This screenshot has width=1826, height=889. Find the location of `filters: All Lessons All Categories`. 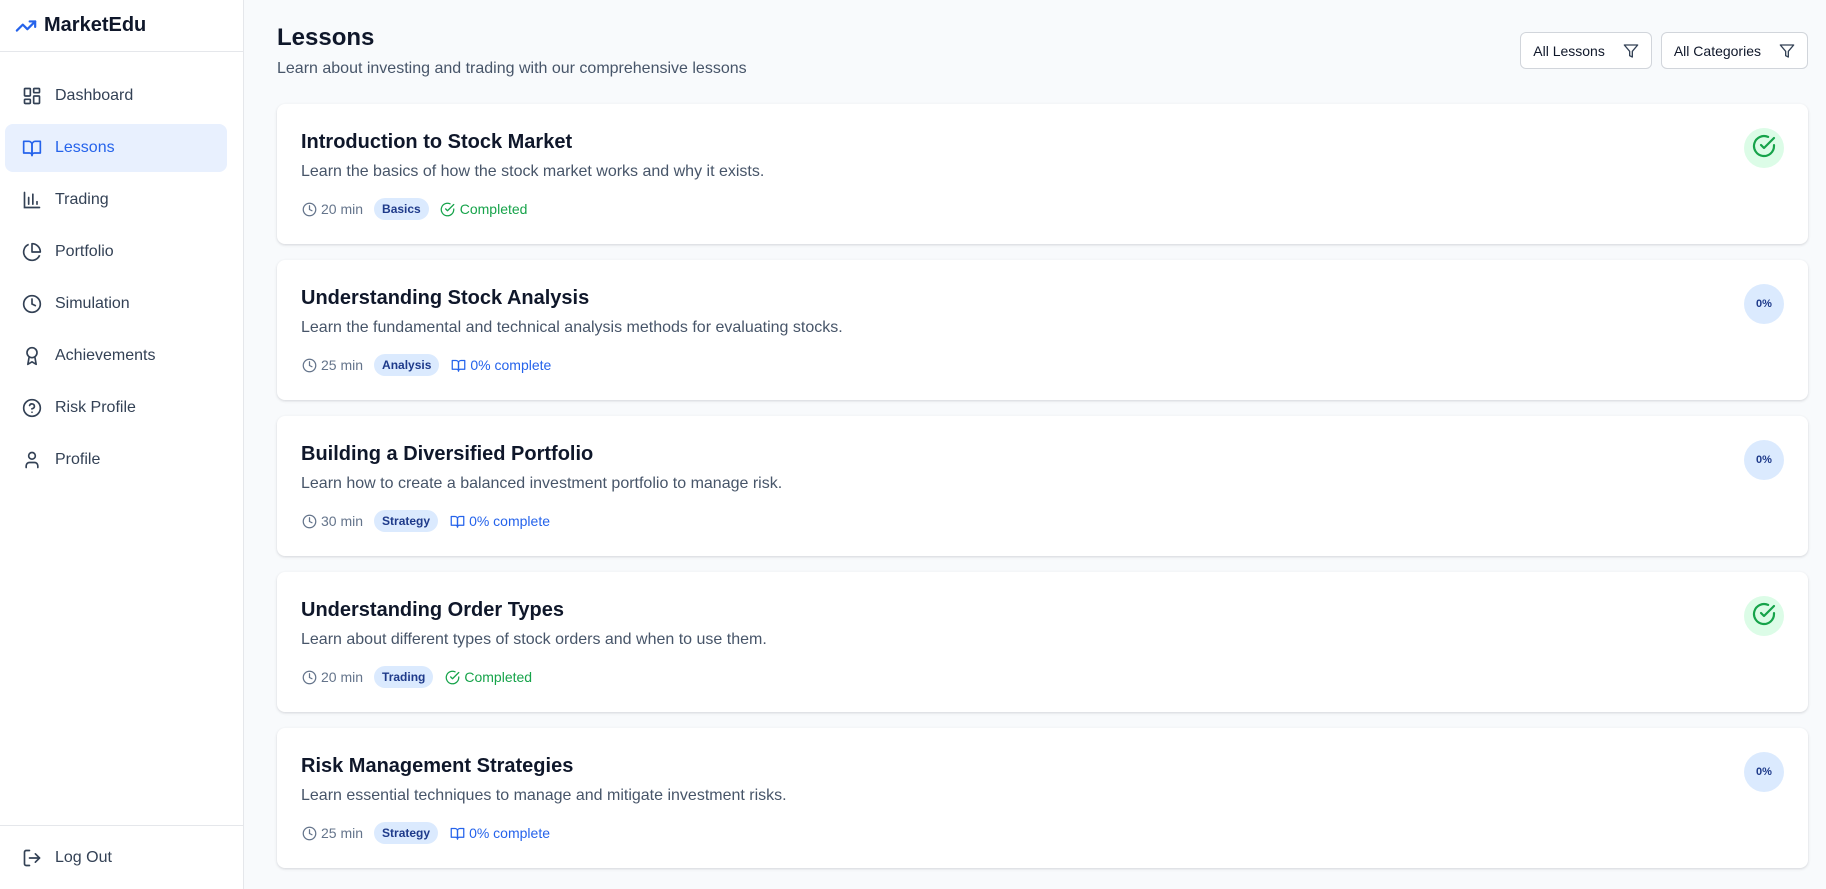

filters: All Lessons All Categories is located at coordinates (1664, 50).